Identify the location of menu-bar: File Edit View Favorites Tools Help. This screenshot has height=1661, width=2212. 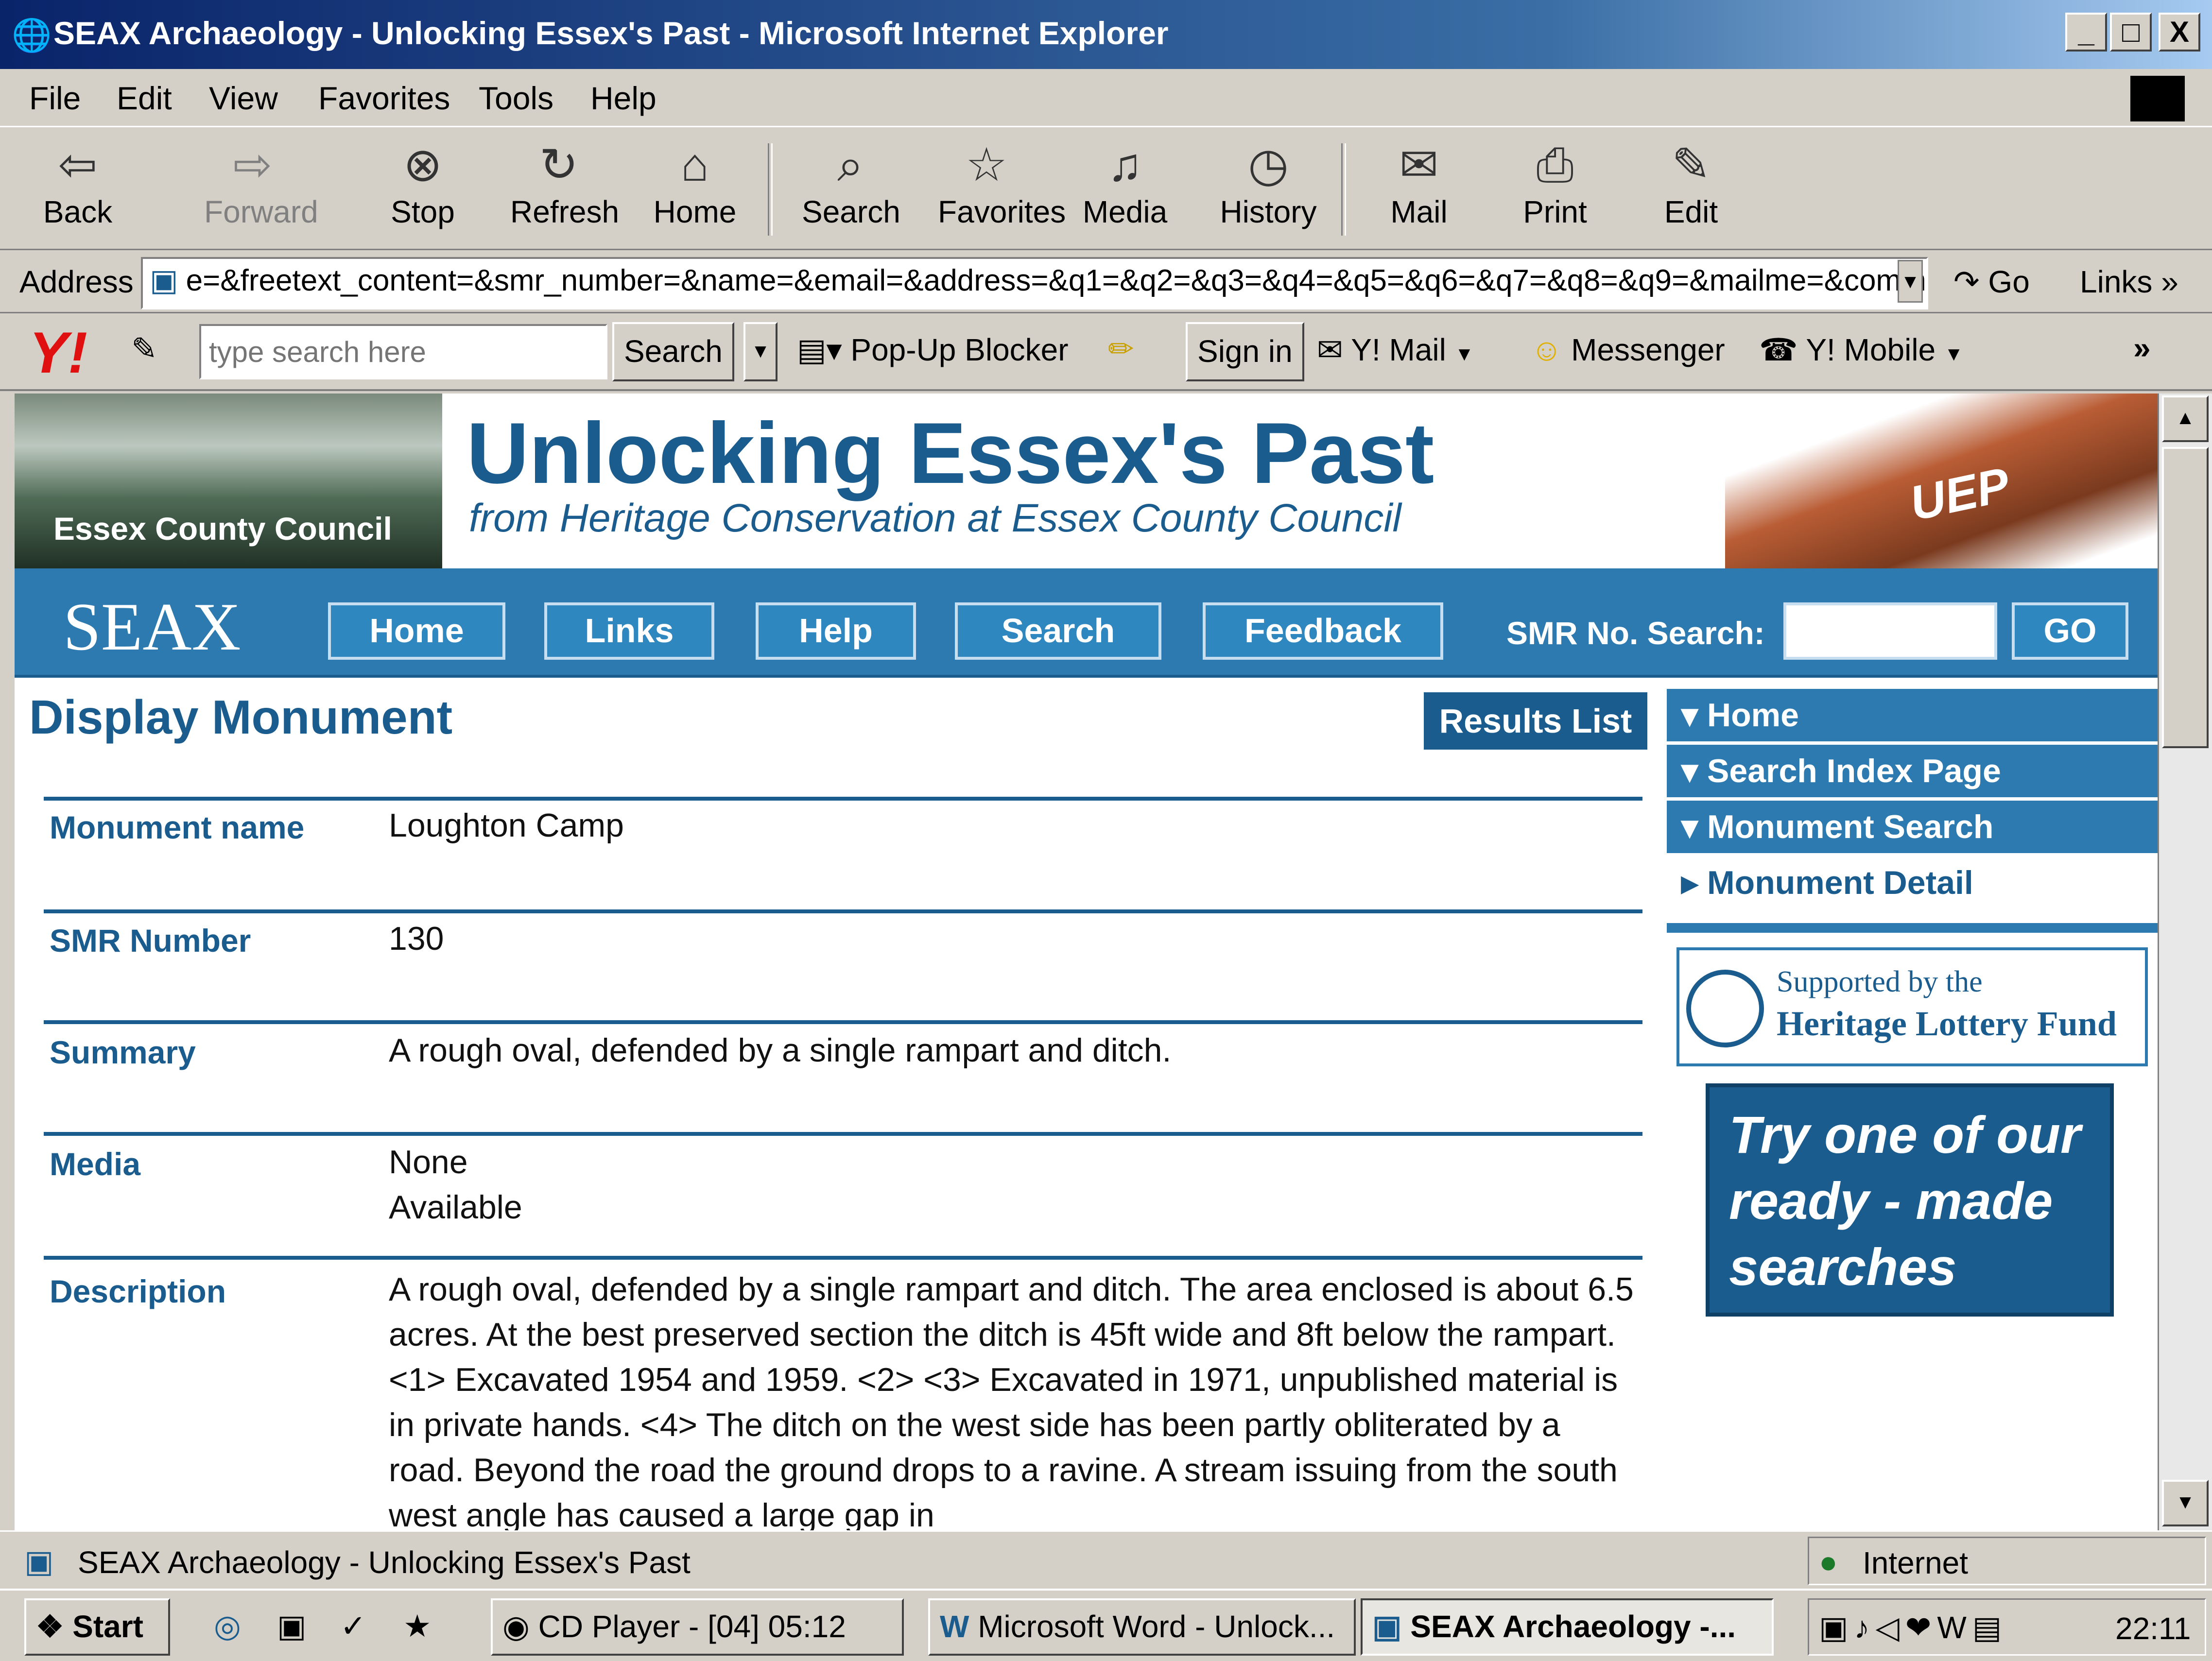
(1106, 98).